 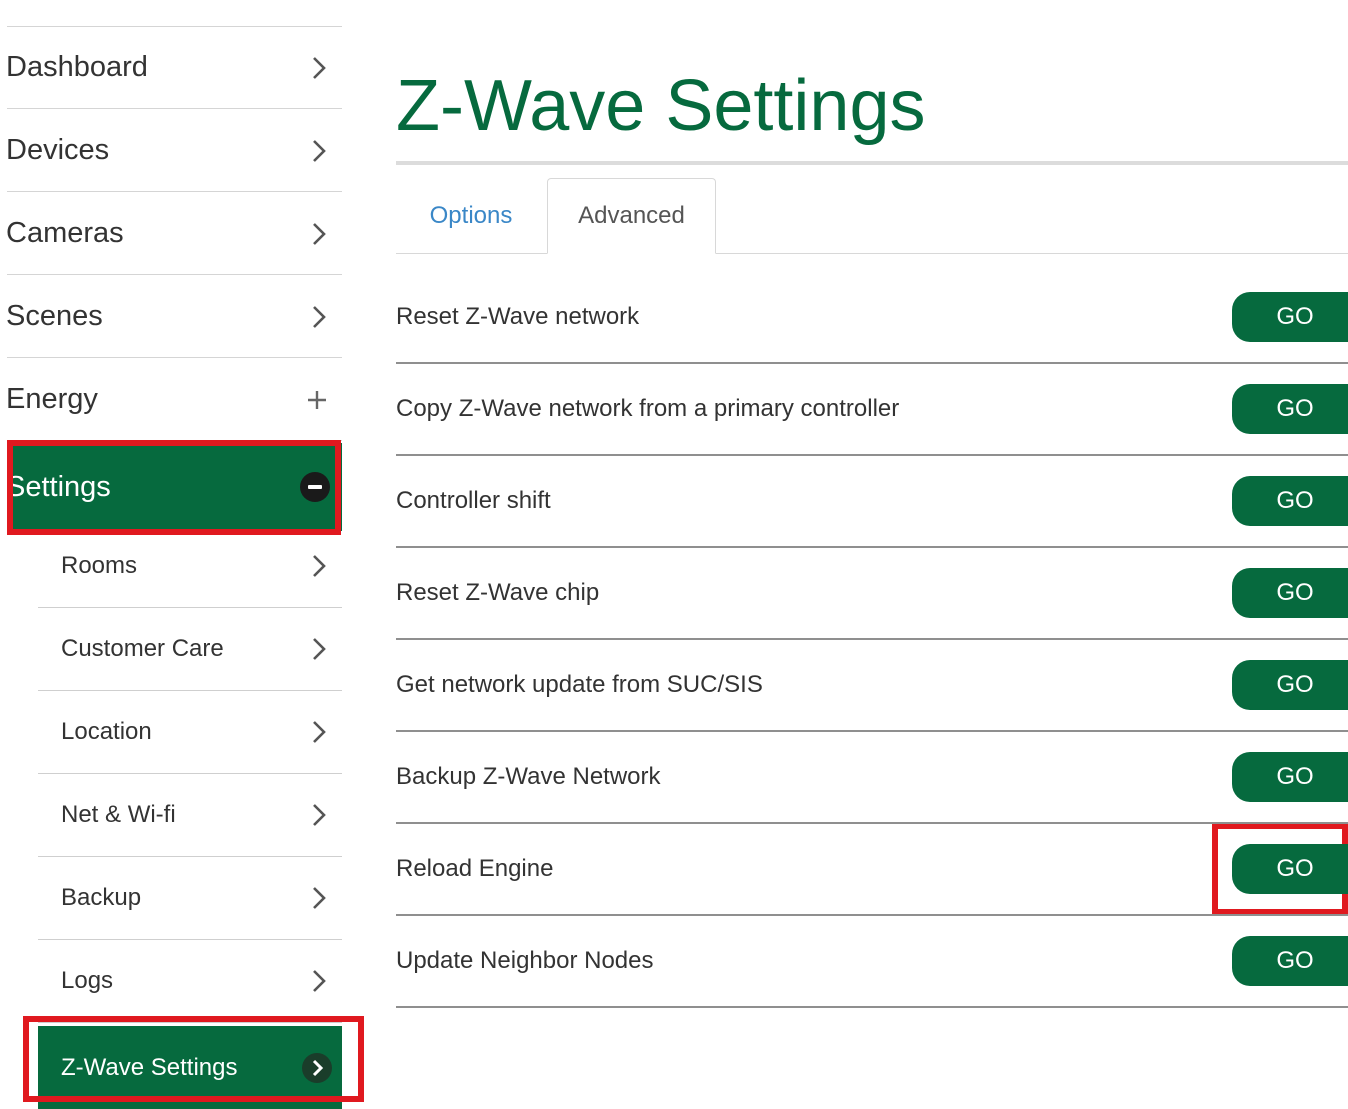 What do you see at coordinates (190, 732) in the screenshot?
I see `sidebar-subitem-location: Location` at bounding box center [190, 732].